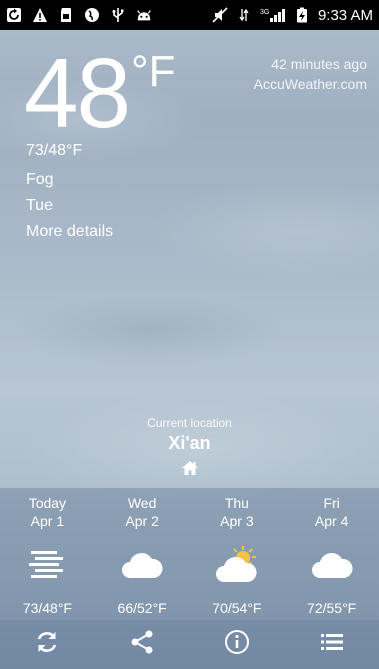 This screenshot has height=669, width=379. I want to click on status-time: 9:33 AM, so click(345, 15).